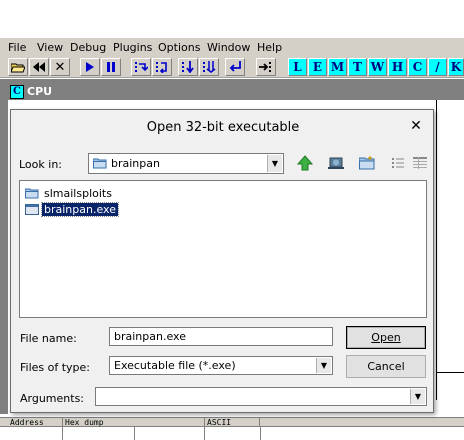  I want to click on look-in-value: brainpan, so click(135, 163).